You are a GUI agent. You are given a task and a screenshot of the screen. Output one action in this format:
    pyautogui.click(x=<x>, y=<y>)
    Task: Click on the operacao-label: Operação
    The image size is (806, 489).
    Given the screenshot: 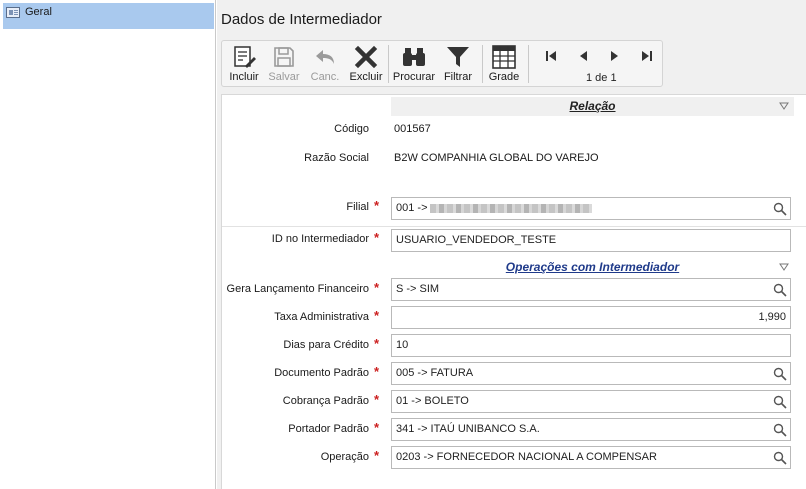 What is the action you would take?
    pyautogui.click(x=344, y=457)
    